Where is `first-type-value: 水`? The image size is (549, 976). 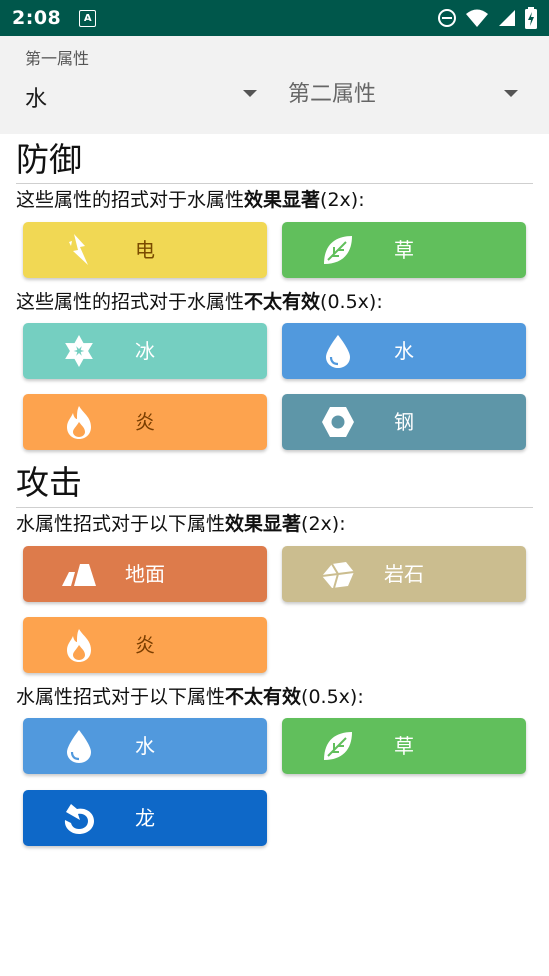 first-type-value: 水 is located at coordinates (36, 99).